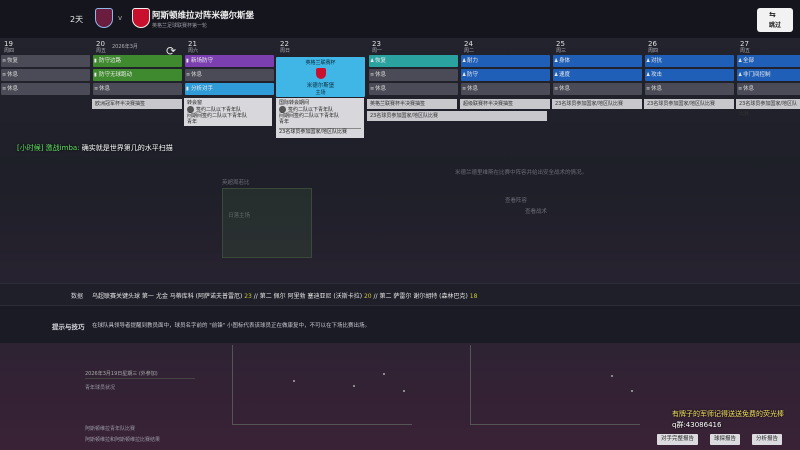 This screenshot has width=800, height=450. Describe the element at coordinates (652, 44) in the screenshot. I see `day-number: 26` at that location.